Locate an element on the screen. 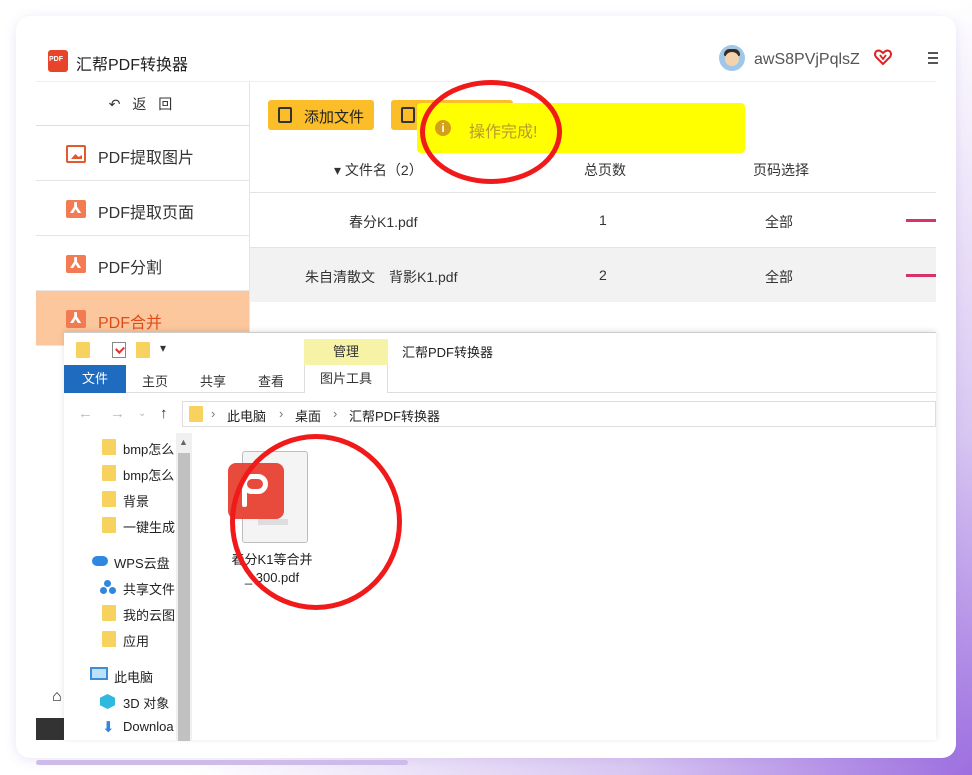 The height and width of the screenshot is (775, 972). scroll-up-icon: ▲ is located at coordinates (183, 442).